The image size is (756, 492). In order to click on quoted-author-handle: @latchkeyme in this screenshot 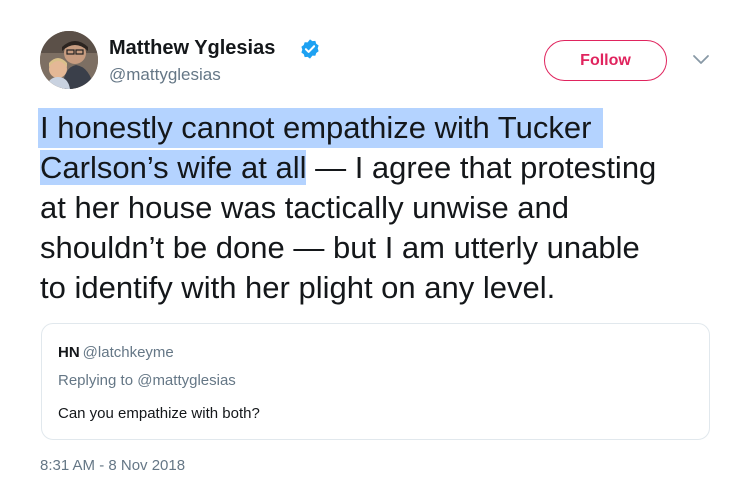, I will do `click(128, 352)`.